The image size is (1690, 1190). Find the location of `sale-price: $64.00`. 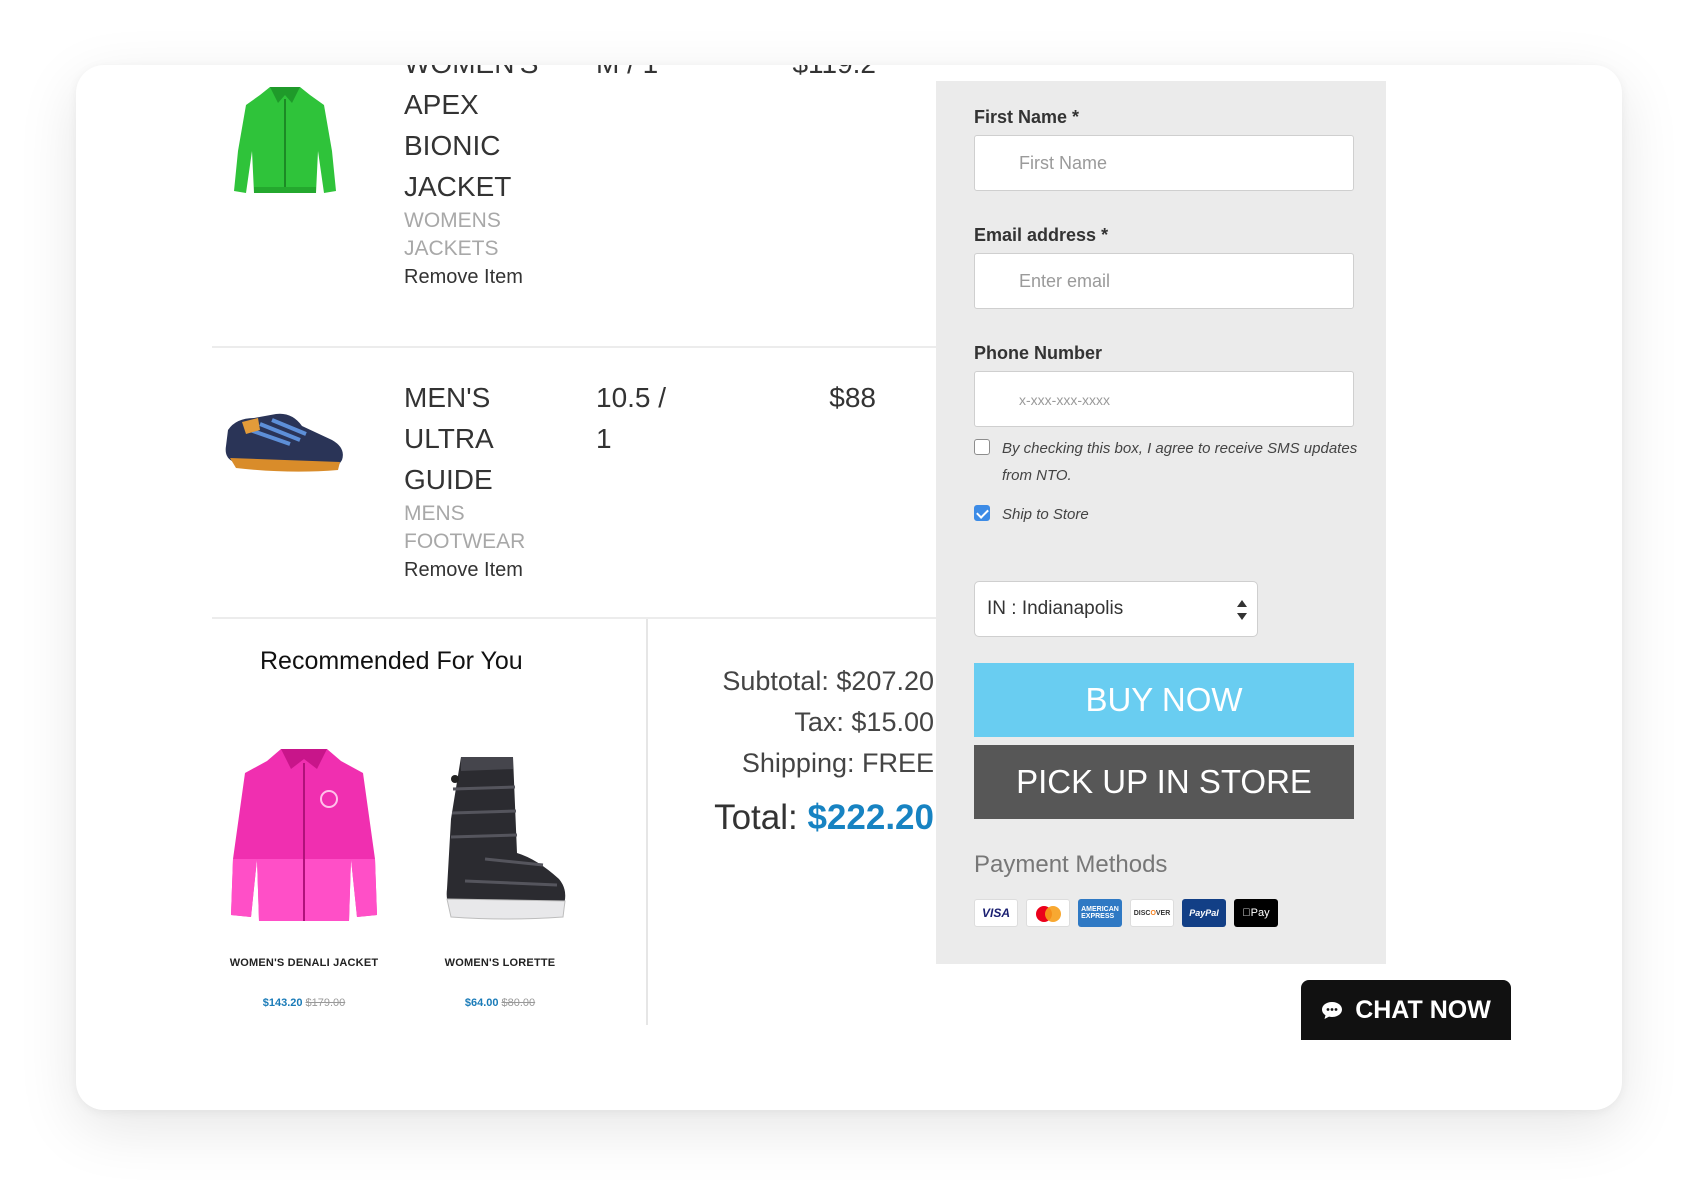

sale-price: $64.00 is located at coordinates (481, 1003).